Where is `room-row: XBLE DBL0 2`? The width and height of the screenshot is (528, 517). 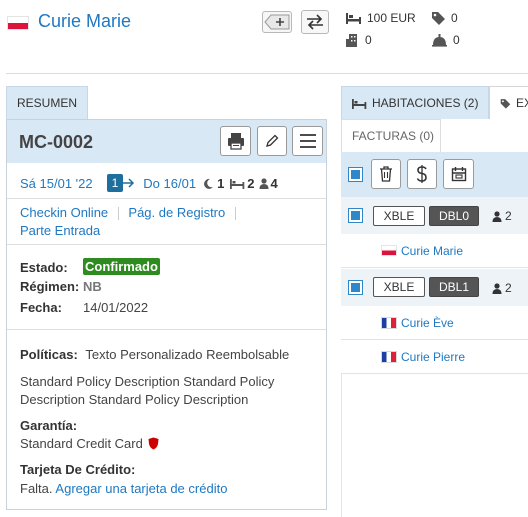 room-row: XBLE DBL0 2 is located at coordinates (434, 215).